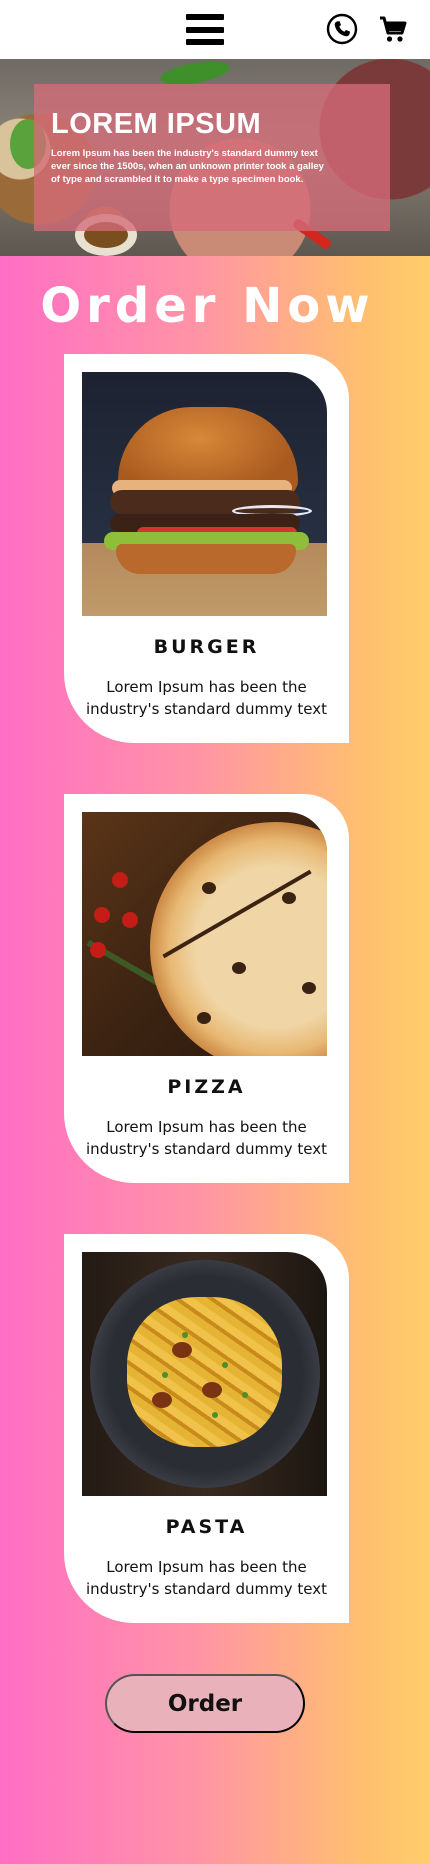 The image size is (430, 1864). Describe the element at coordinates (206, 1087) in the screenshot. I see `card-title: PIZZA` at that location.